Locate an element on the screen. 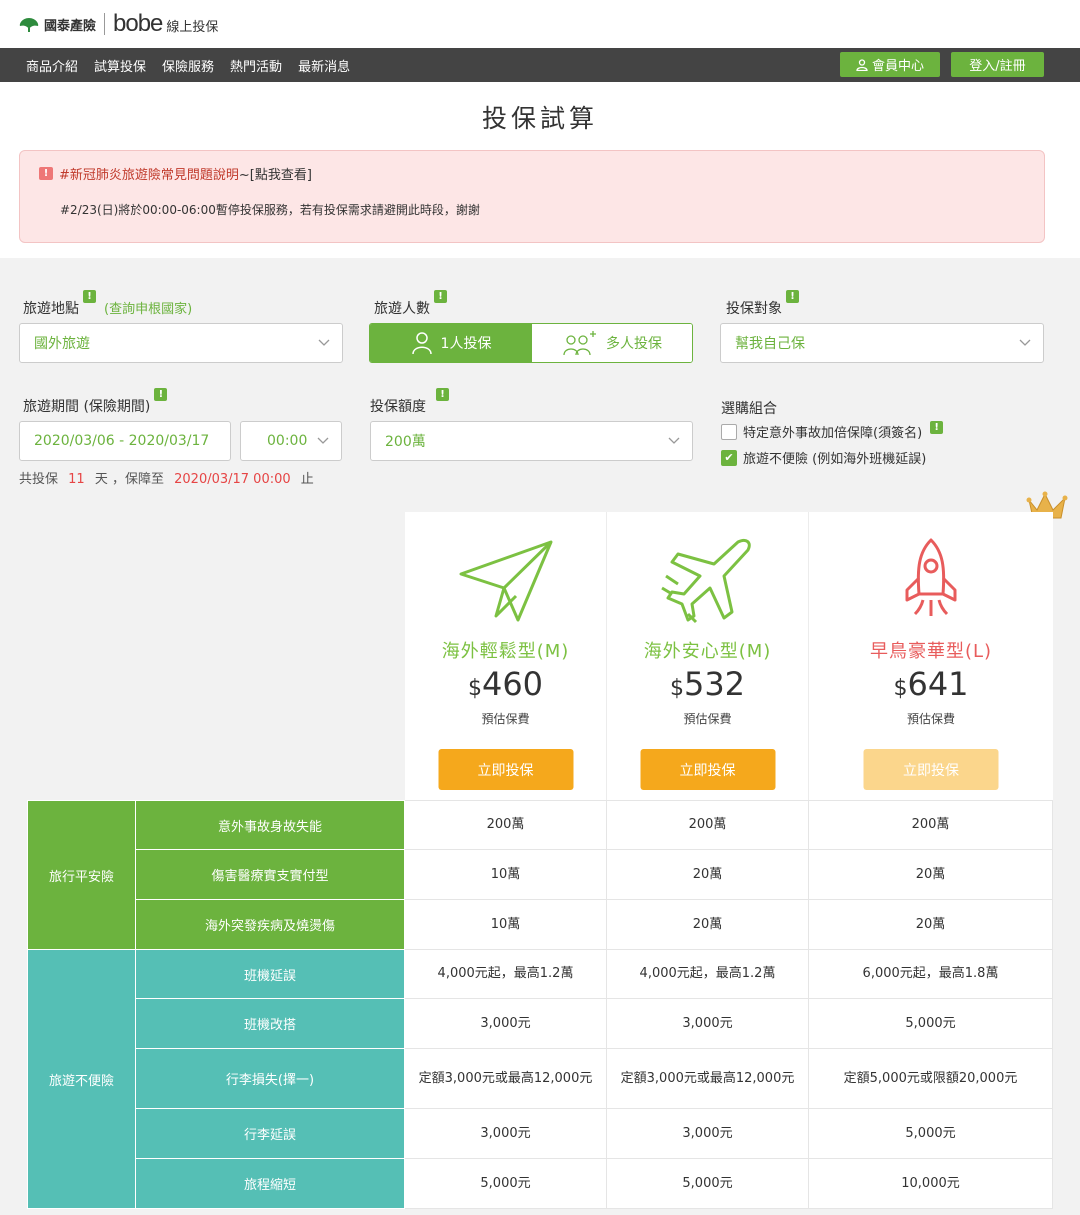 This screenshot has width=1080, height=1215. single-traveler-label: 1人投保 is located at coordinates (466, 344).